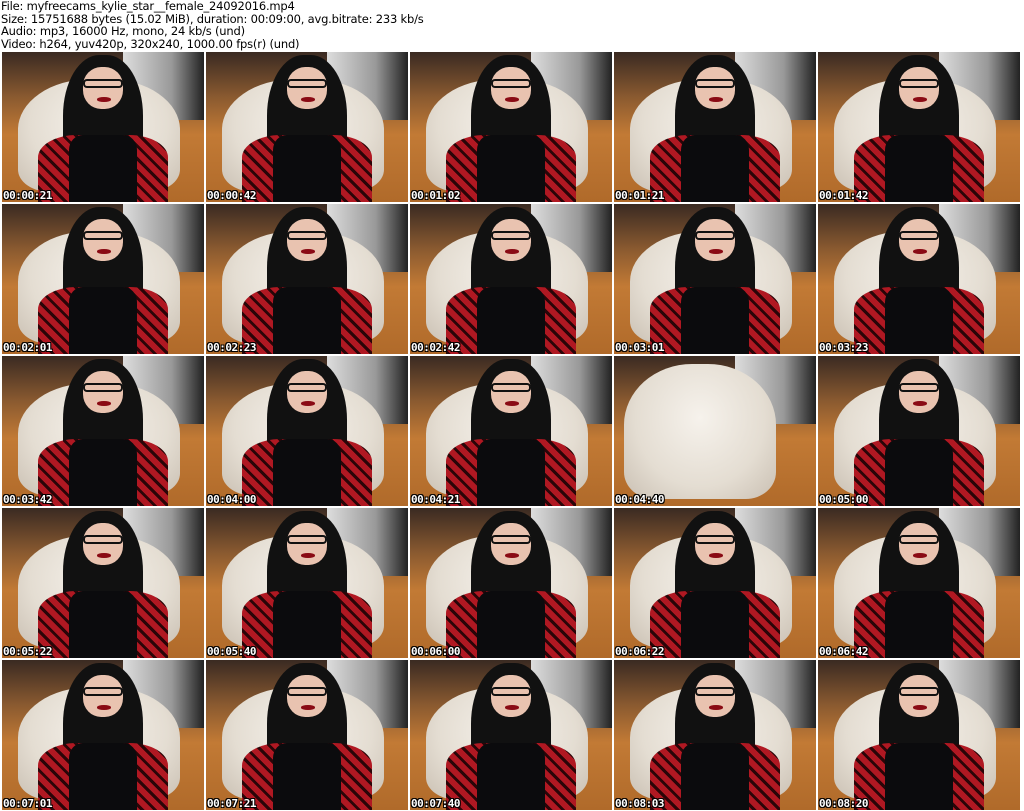 The width and height of the screenshot is (1024, 811). What do you see at coordinates (231, 651) in the screenshot?
I see `thumbnail-timestamp: 00:05:40` at bounding box center [231, 651].